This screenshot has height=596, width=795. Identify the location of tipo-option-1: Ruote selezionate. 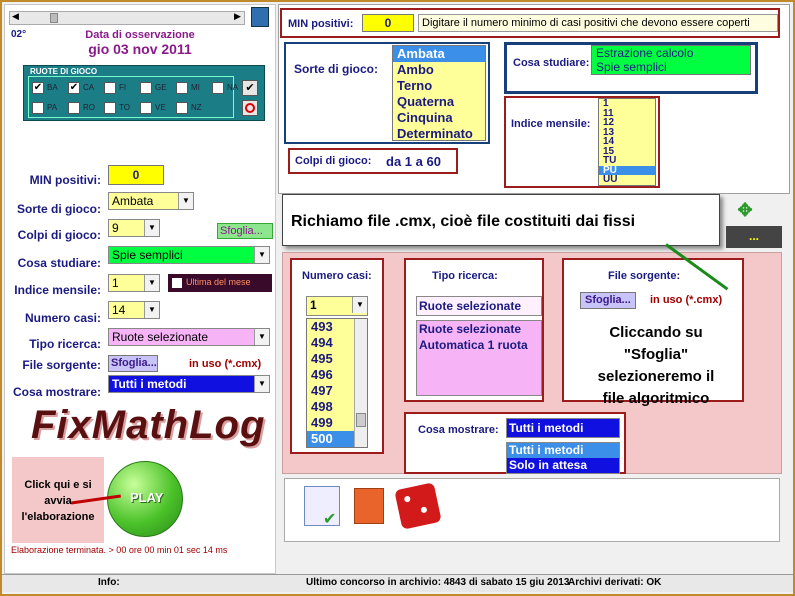
(479, 329).